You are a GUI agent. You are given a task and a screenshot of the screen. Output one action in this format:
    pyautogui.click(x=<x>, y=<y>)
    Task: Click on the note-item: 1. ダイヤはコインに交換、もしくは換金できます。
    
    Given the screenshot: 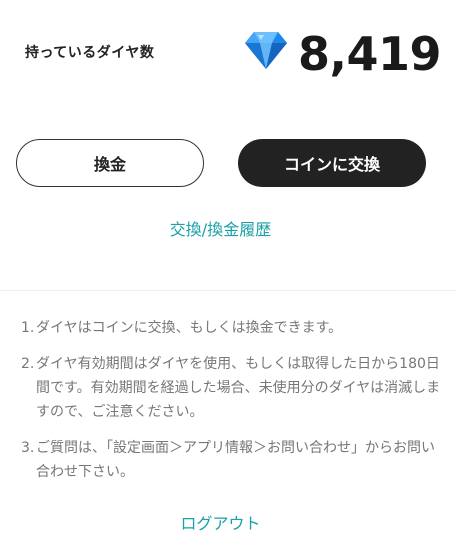 What is the action you would take?
    pyautogui.click(x=231, y=328)
    